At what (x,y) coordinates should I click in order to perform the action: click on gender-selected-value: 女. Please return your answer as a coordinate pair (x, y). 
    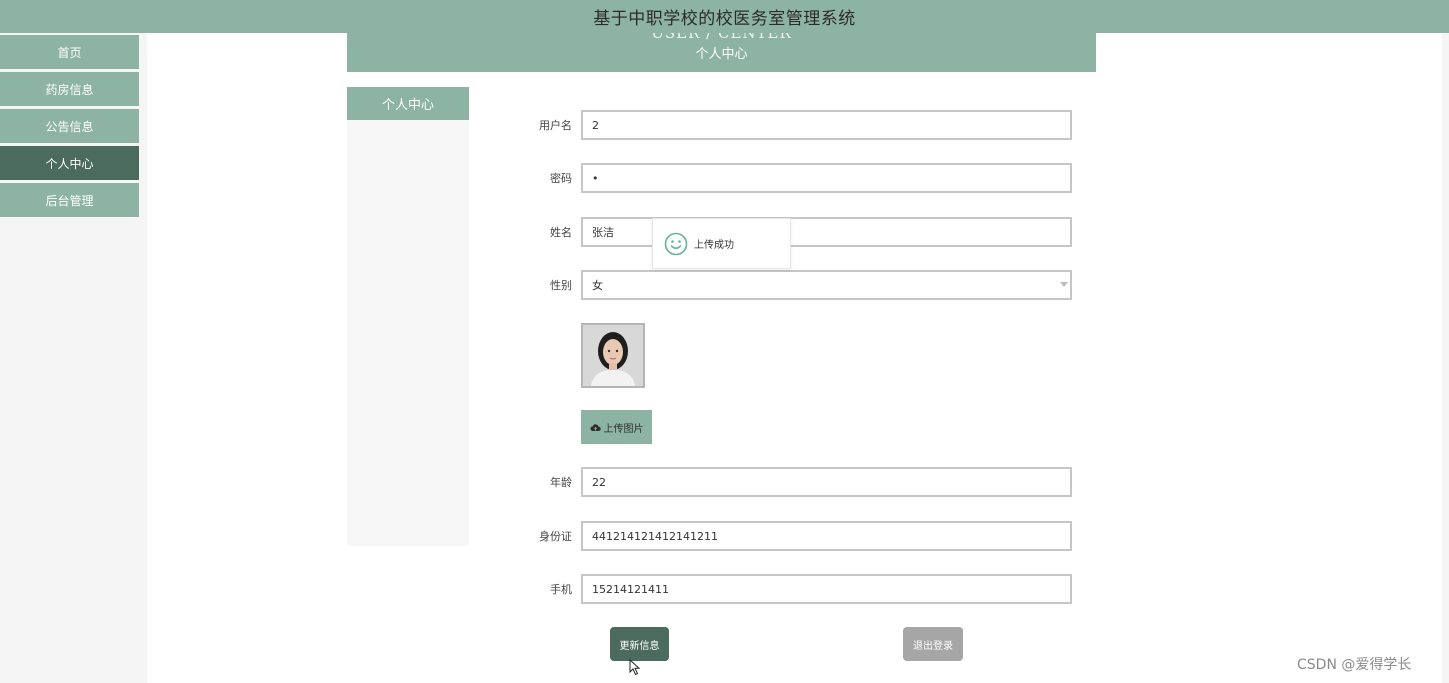
    Looking at the image, I should click on (597, 285).